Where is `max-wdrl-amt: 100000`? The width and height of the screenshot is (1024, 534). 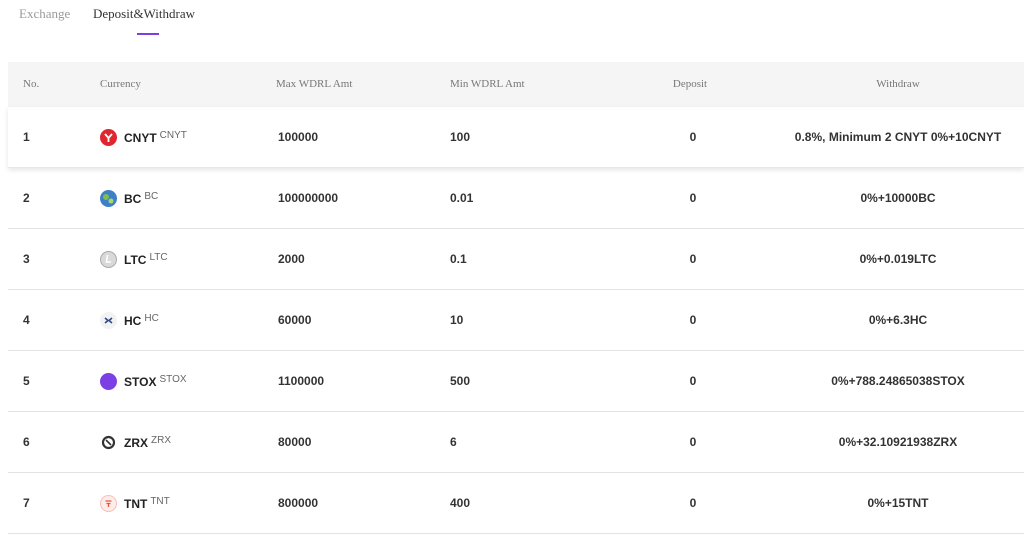 max-wdrl-amt: 100000 is located at coordinates (298, 137).